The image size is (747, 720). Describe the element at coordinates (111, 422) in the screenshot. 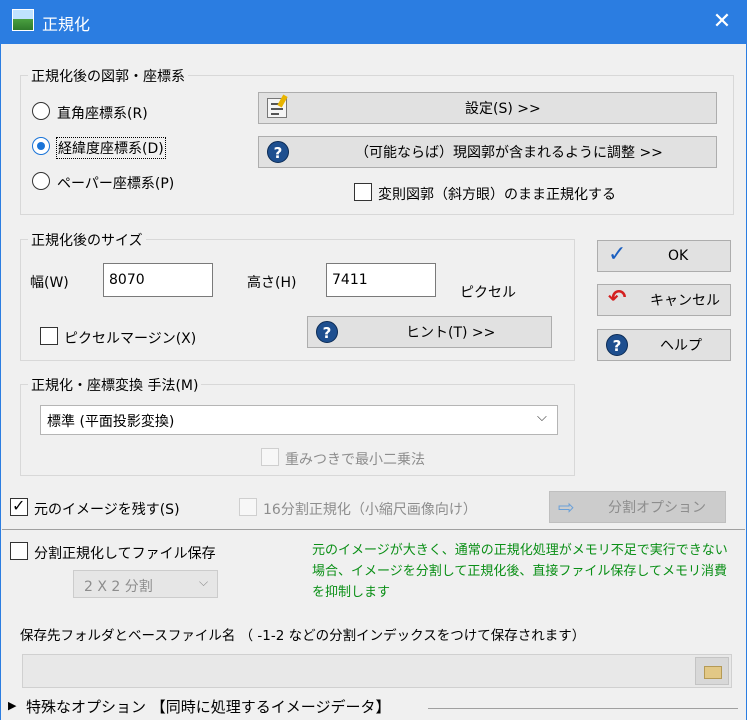

I see `method-select-value: 標準 (平面投影変換)` at that location.